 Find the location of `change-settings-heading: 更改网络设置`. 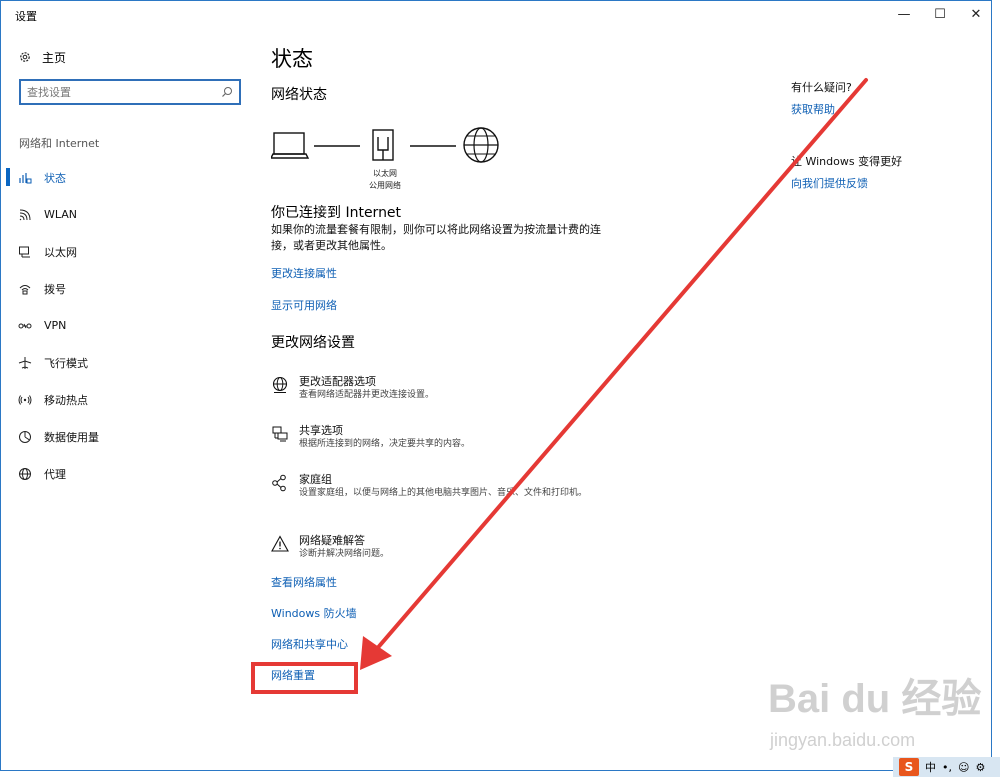

change-settings-heading: 更改网络设置 is located at coordinates (313, 343).